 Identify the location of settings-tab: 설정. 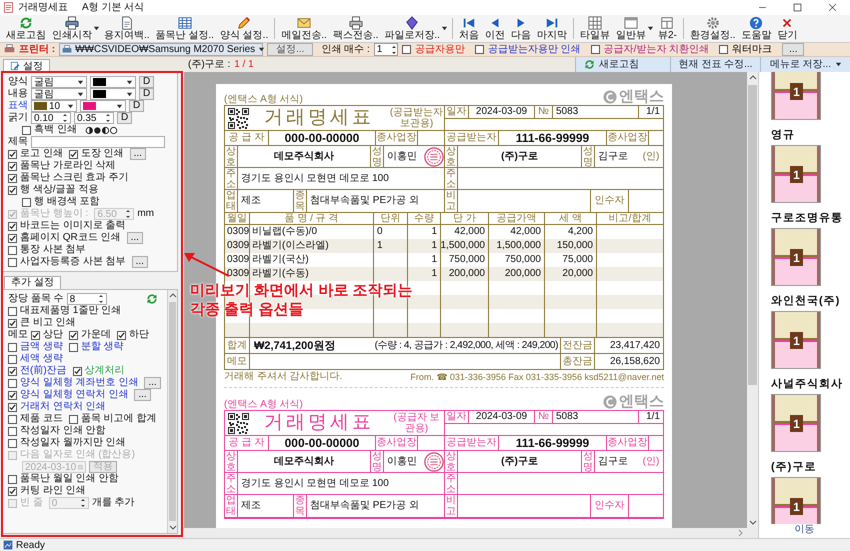
(26, 65).